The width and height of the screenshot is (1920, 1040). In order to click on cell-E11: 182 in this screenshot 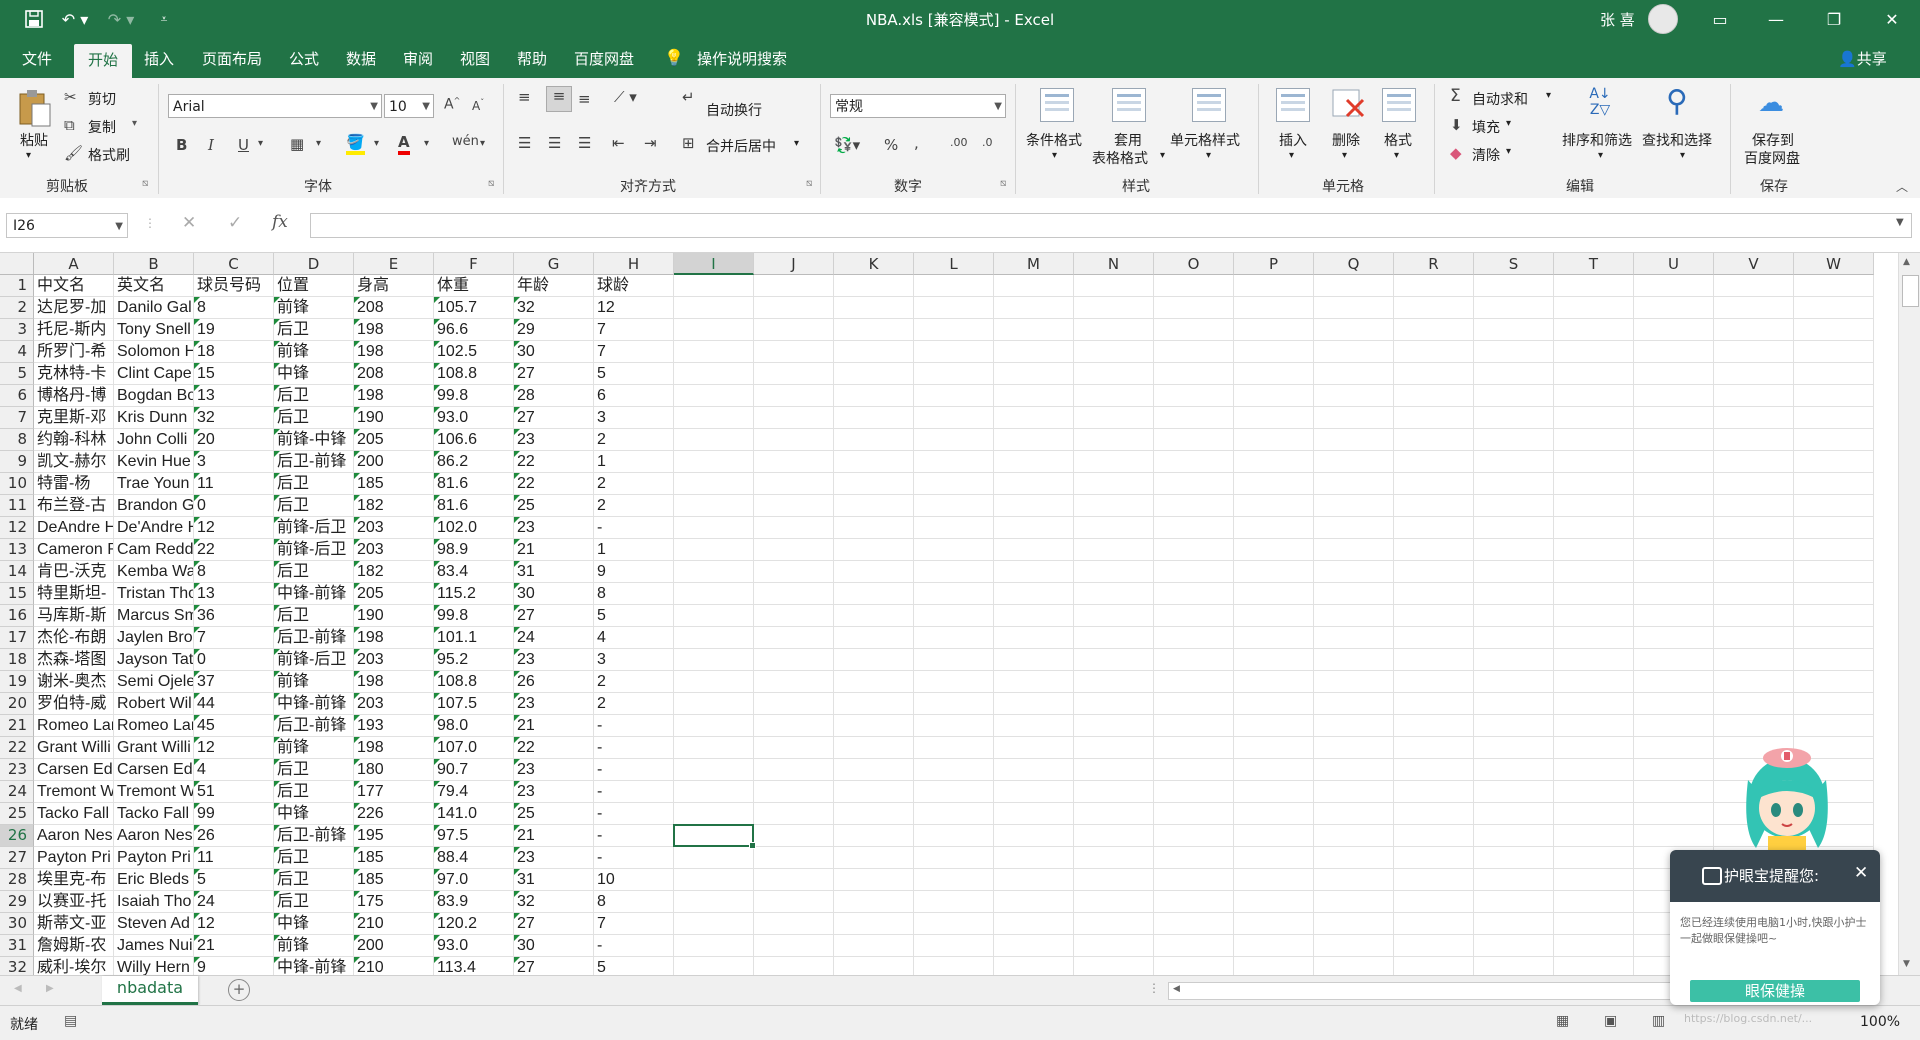, I will do `click(394, 506)`.